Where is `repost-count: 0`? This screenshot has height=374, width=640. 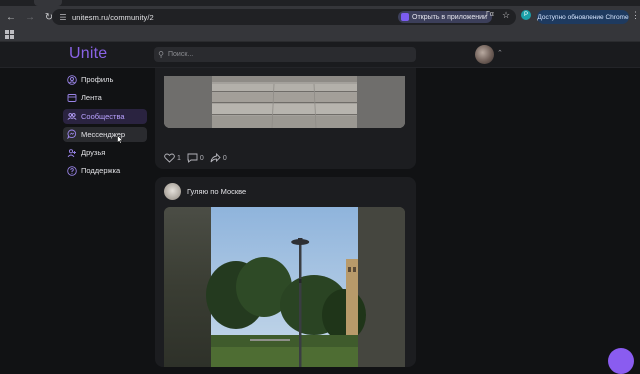
repost-count: 0 is located at coordinates (224, 158).